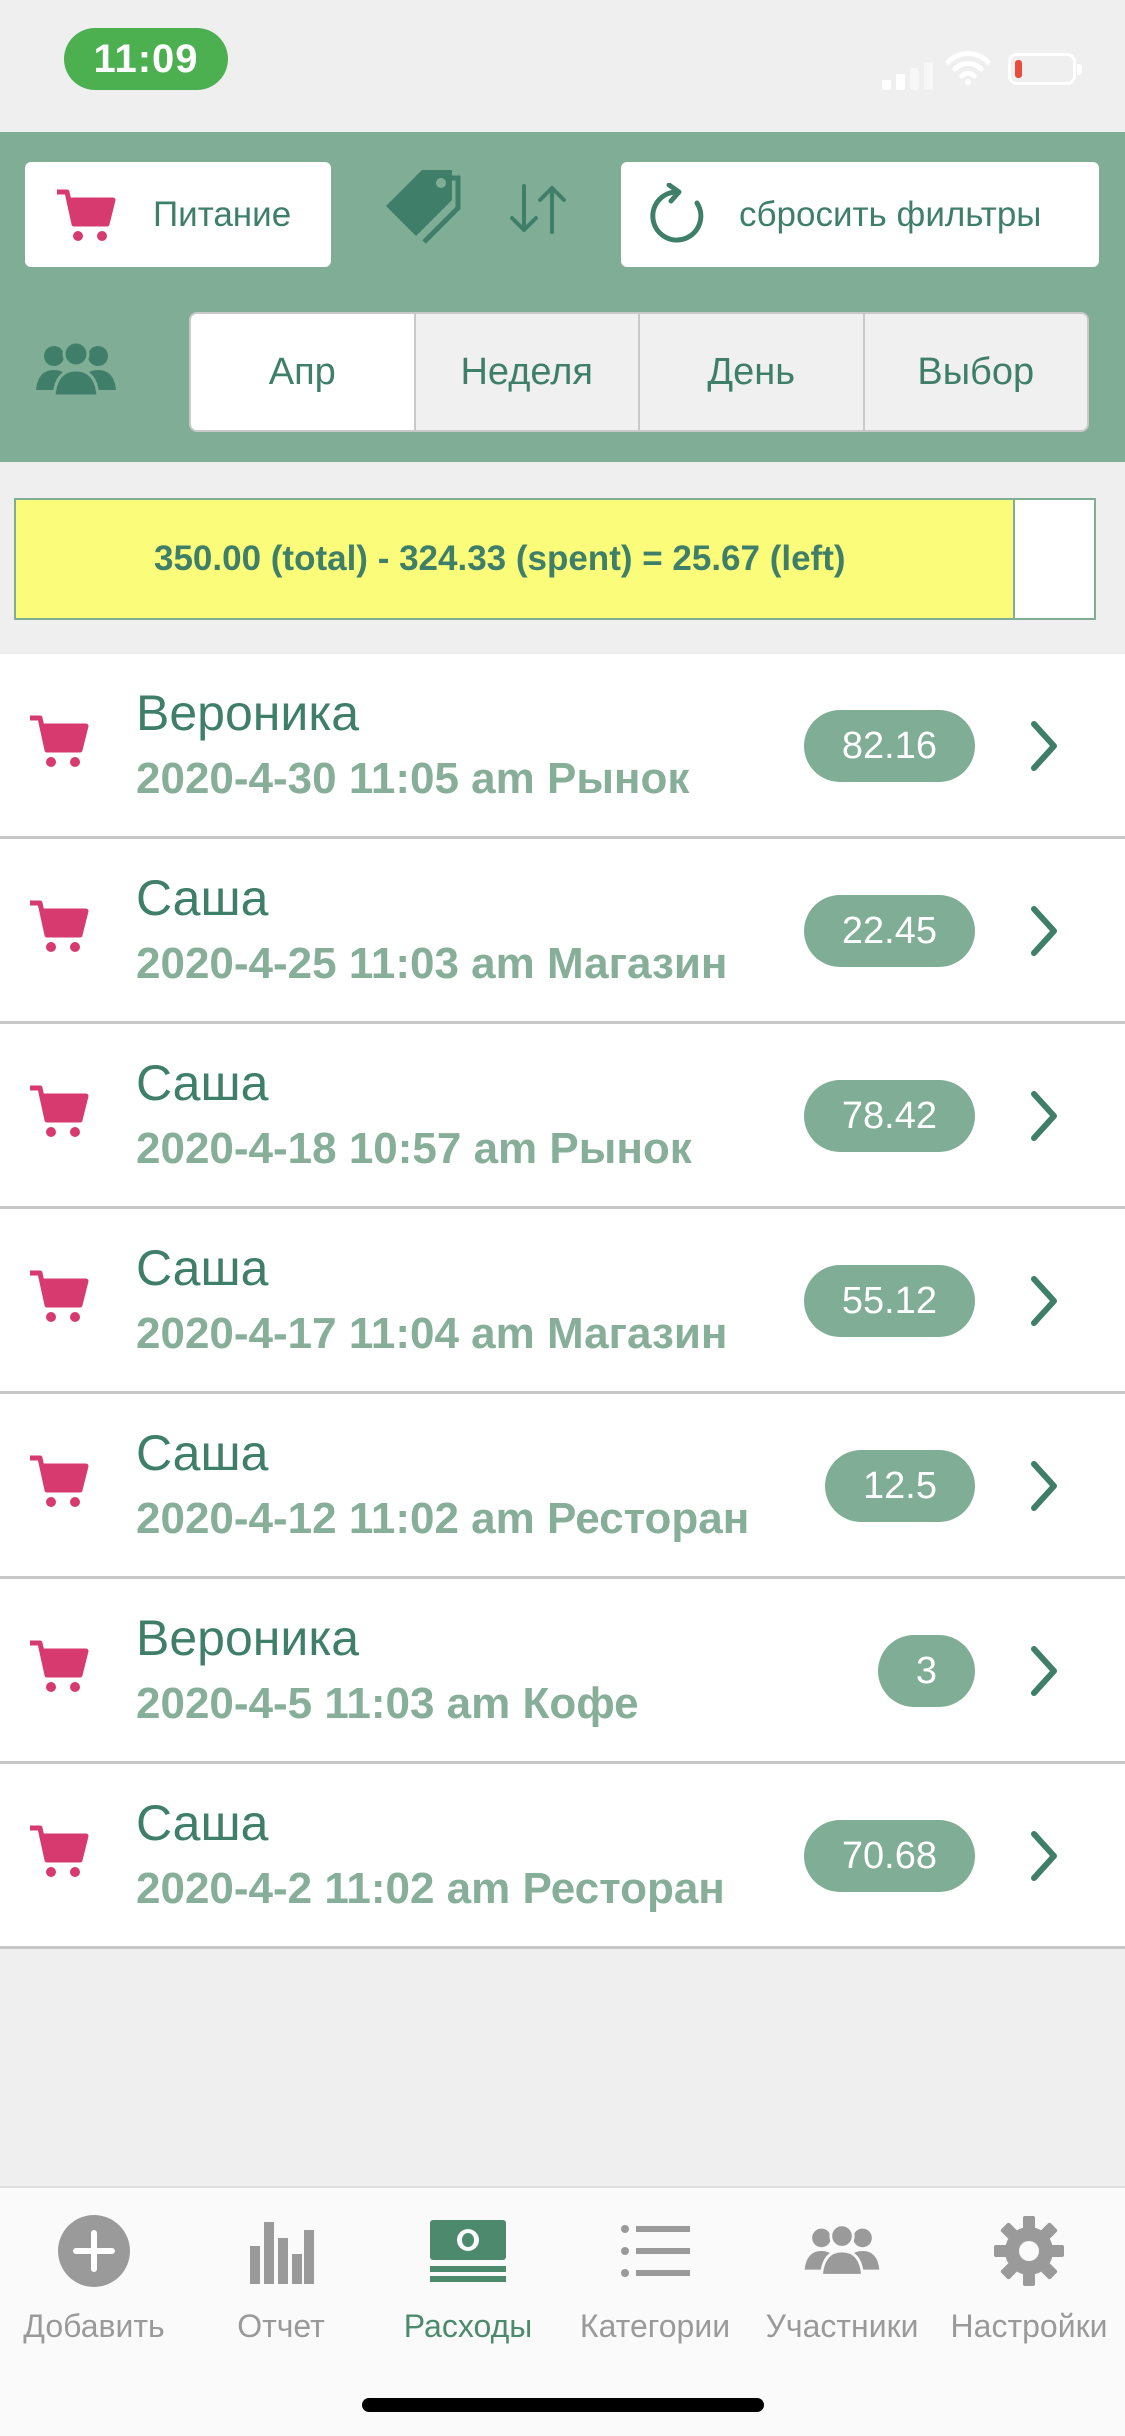 Image resolution: width=1125 pixels, height=2436 pixels. What do you see at coordinates (432, 1333) in the screenshot?
I see `expense-detail: 2020-4-17 11:04 am Магазин` at bounding box center [432, 1333].